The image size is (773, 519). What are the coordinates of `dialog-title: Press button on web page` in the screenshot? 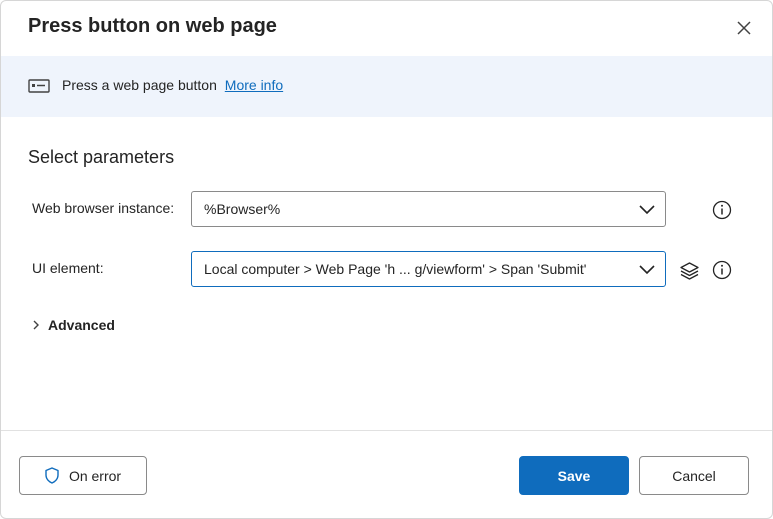 It's located at (152, 26).